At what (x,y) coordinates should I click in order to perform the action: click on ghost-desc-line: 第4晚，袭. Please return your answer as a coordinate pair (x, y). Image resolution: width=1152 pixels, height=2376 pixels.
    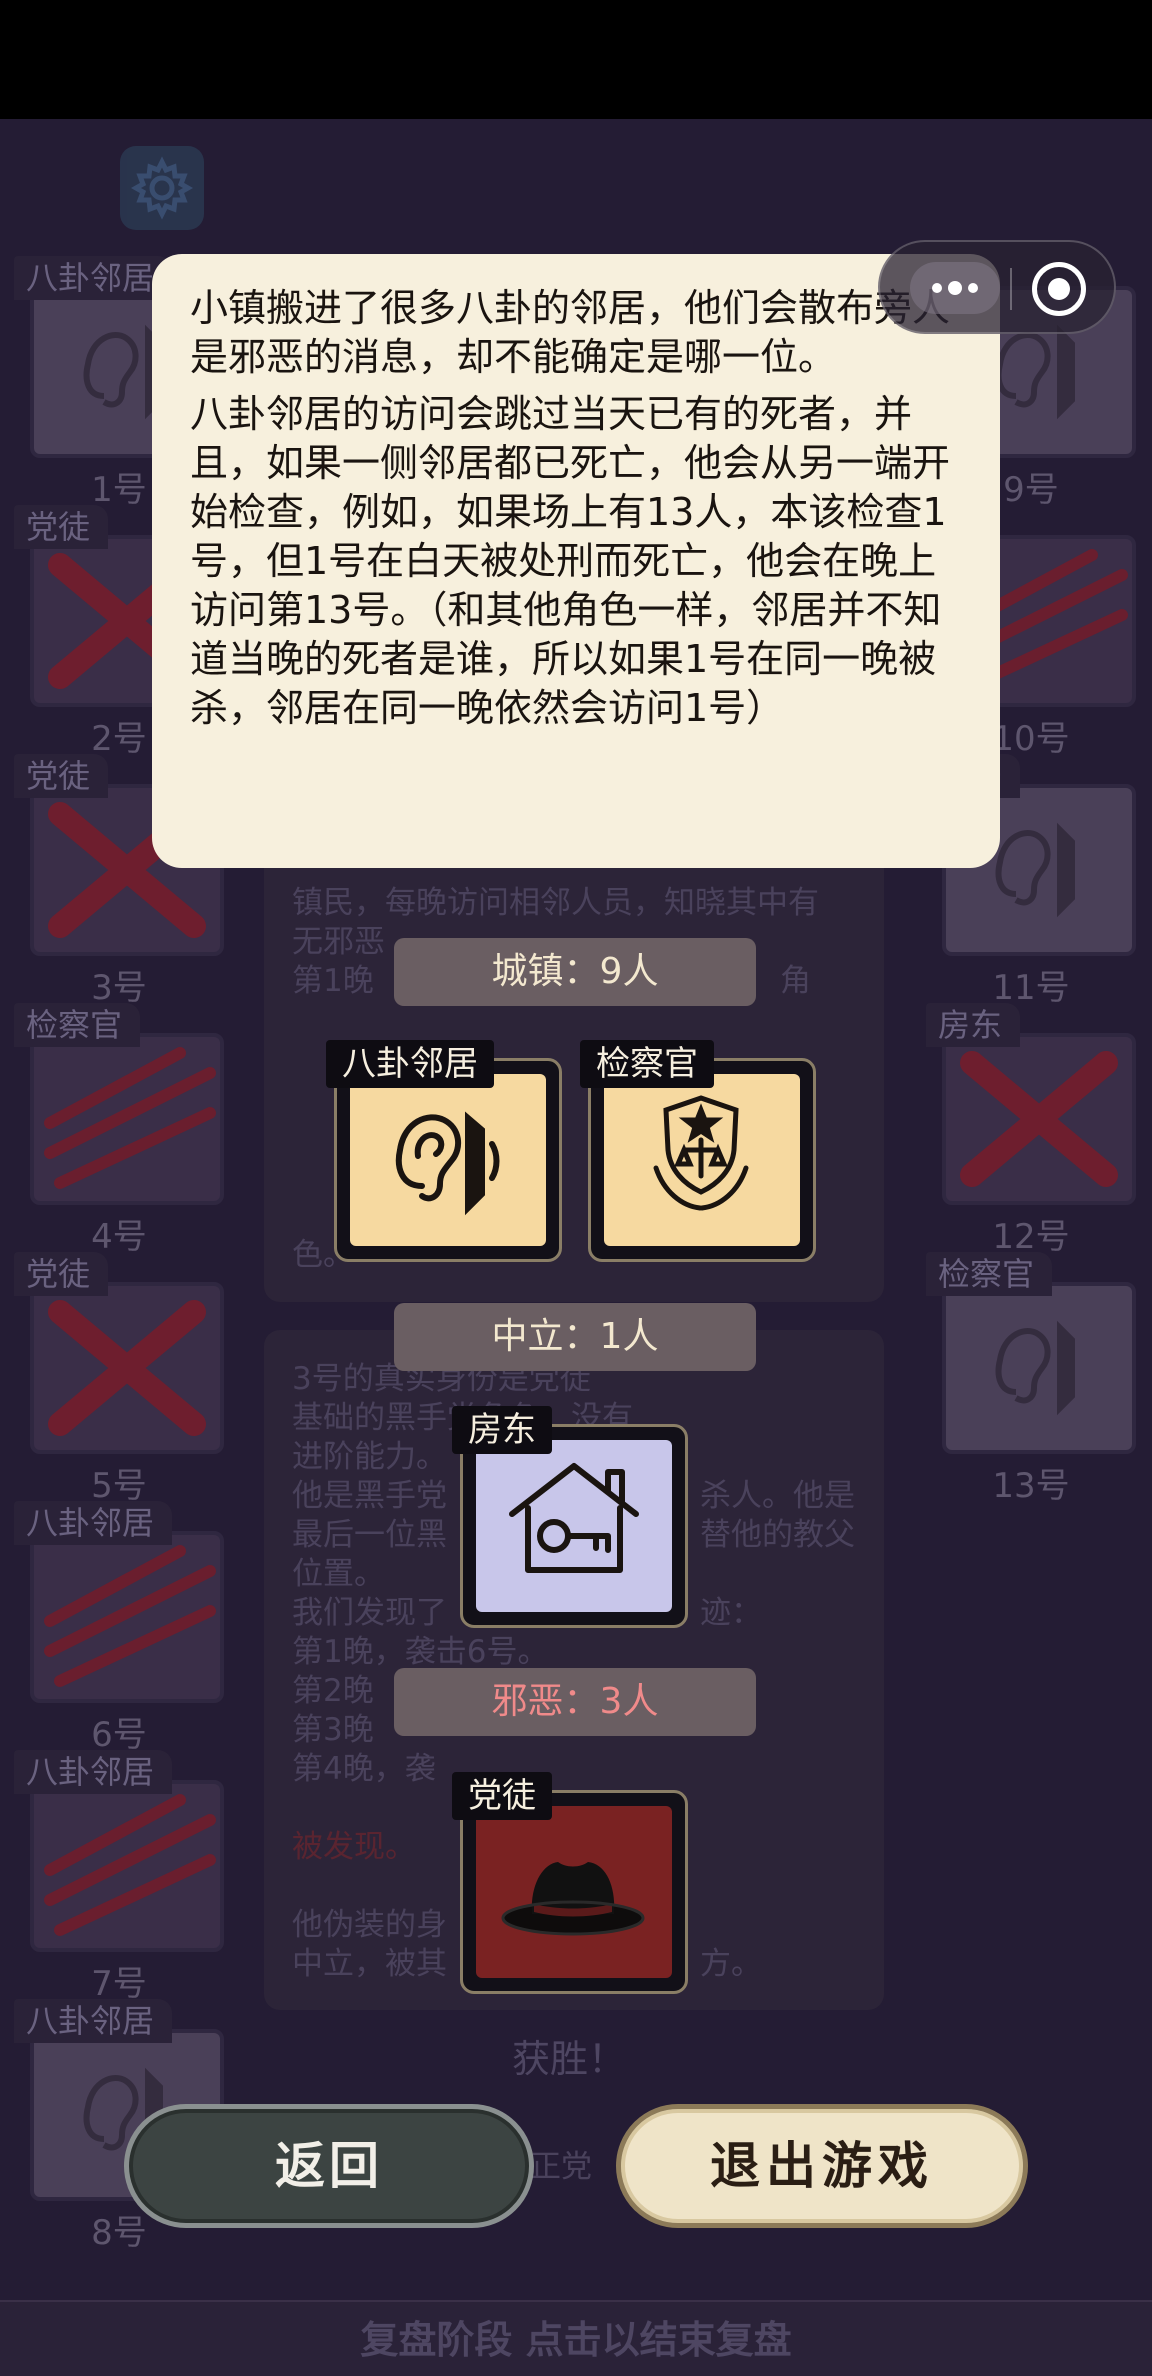
    Looking at the image, I should click on (364, 1769).